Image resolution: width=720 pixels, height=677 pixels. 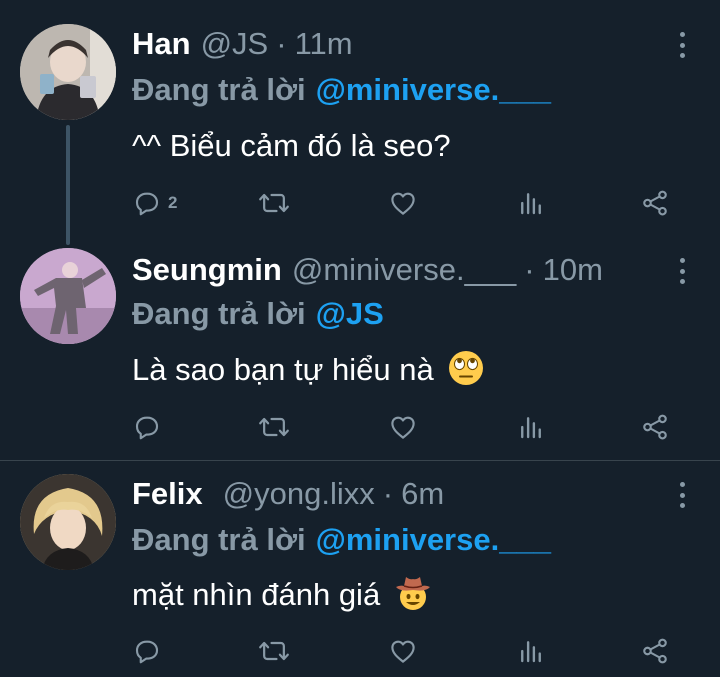 I want to click on thread-connector-line, so click(x=68, y=185).